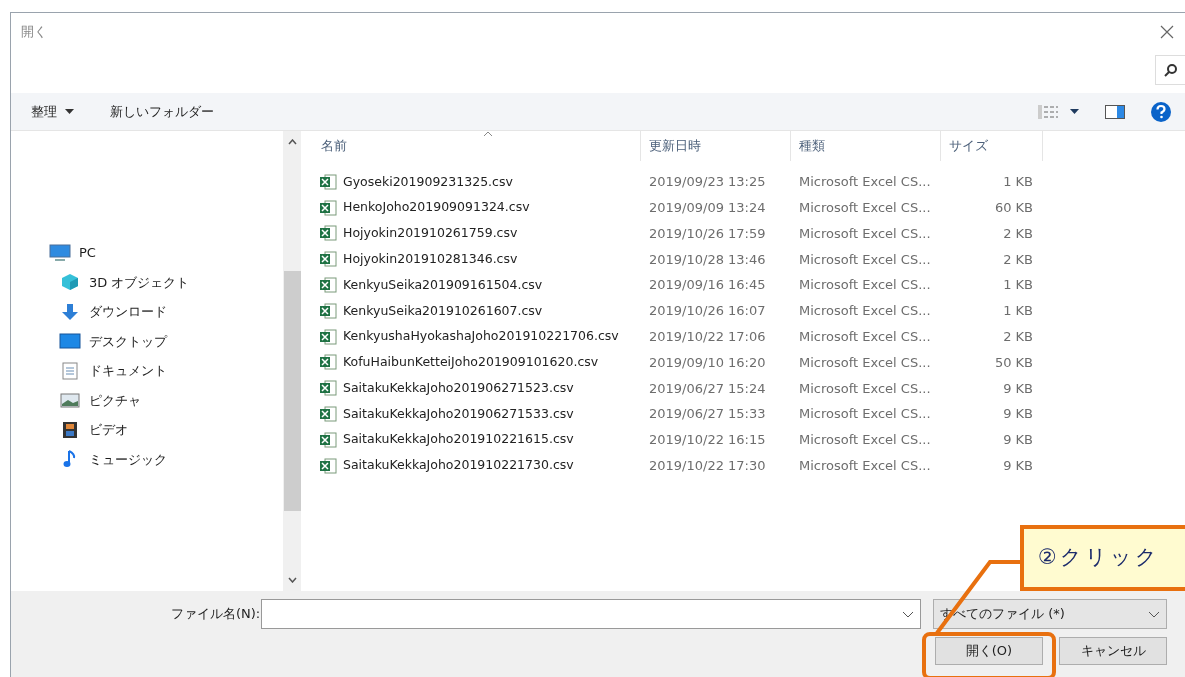  I want to click on table-cell-text: 50 KB, so click(1013, 362).